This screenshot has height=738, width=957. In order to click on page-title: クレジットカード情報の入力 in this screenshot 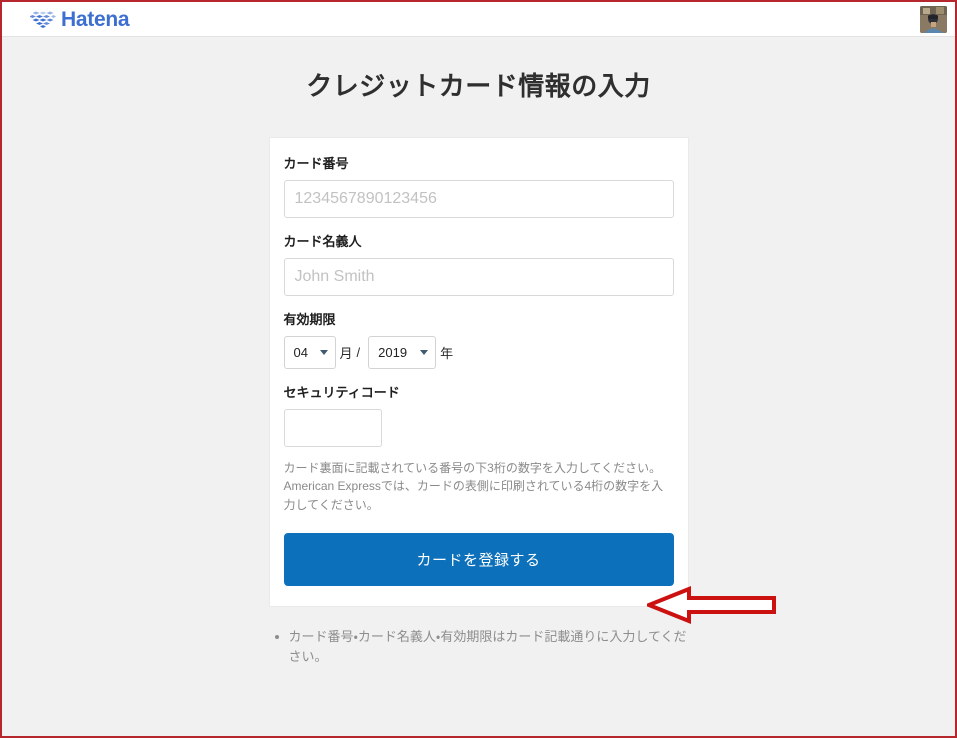, I will do `click(478, 86)`.